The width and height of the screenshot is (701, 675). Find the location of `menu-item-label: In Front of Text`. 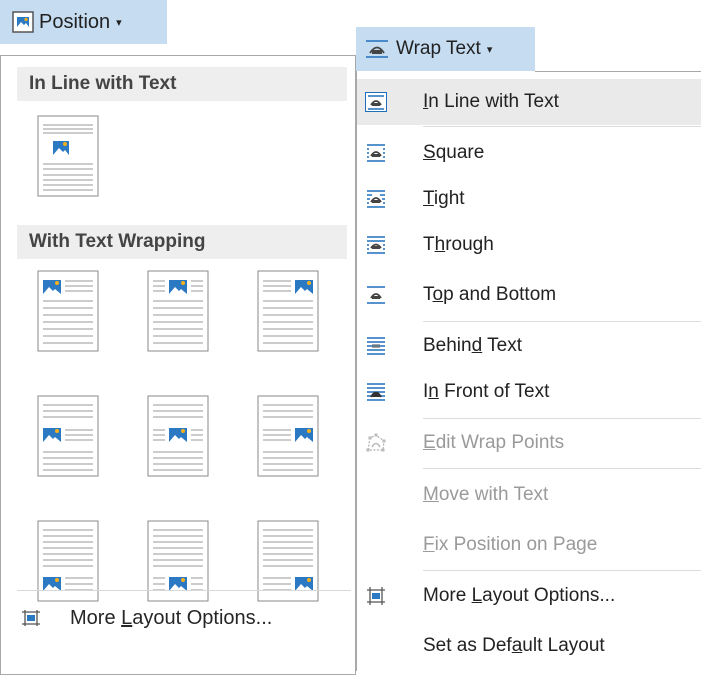

menu-item-label: In Front of Text is located at coordinates (486, 391).